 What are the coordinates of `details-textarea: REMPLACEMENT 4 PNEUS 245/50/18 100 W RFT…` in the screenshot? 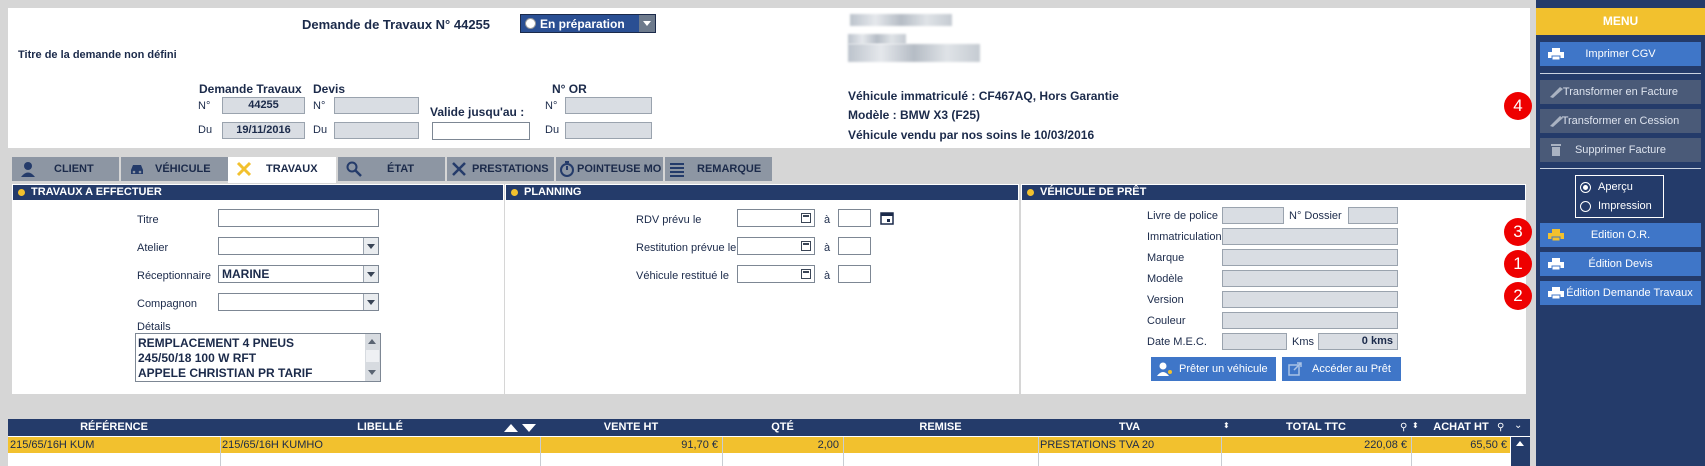 It's located at (258, 357).